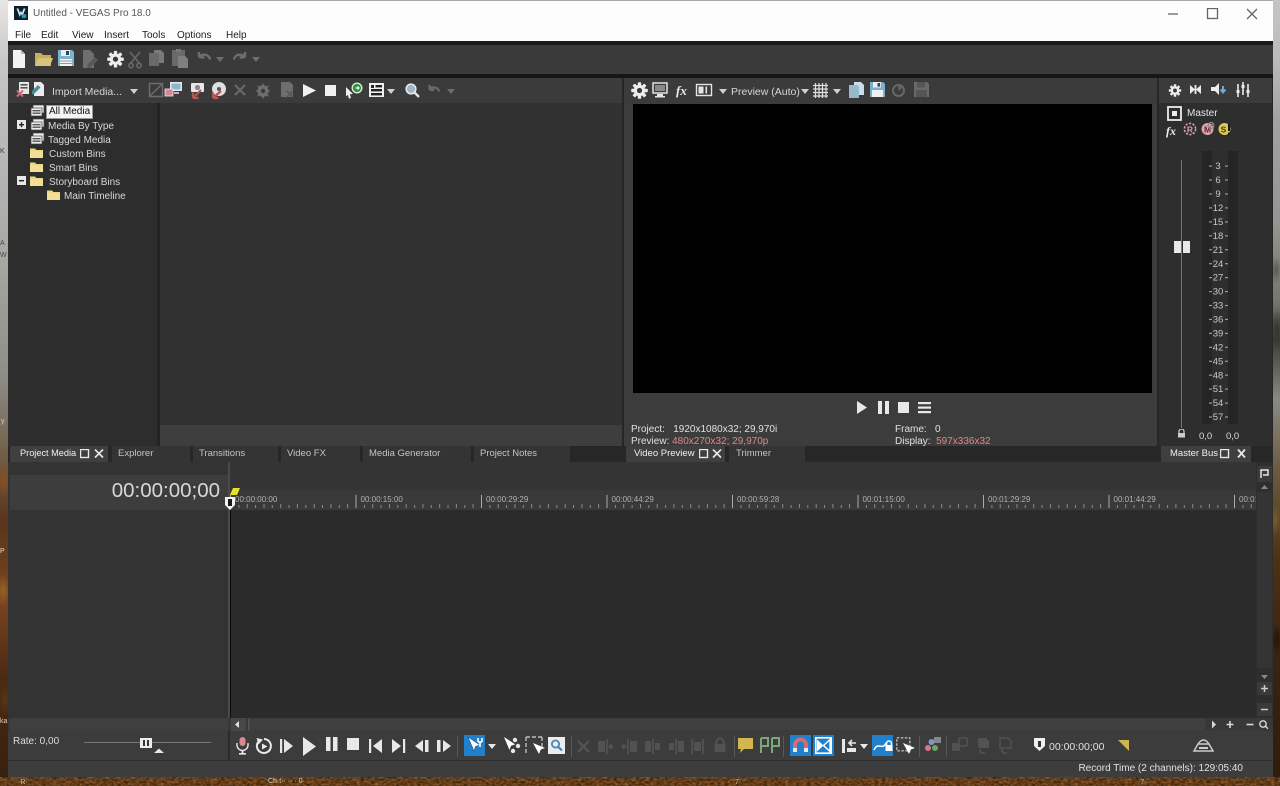  I want to click on svg-text: 42, so click(1218, 347).